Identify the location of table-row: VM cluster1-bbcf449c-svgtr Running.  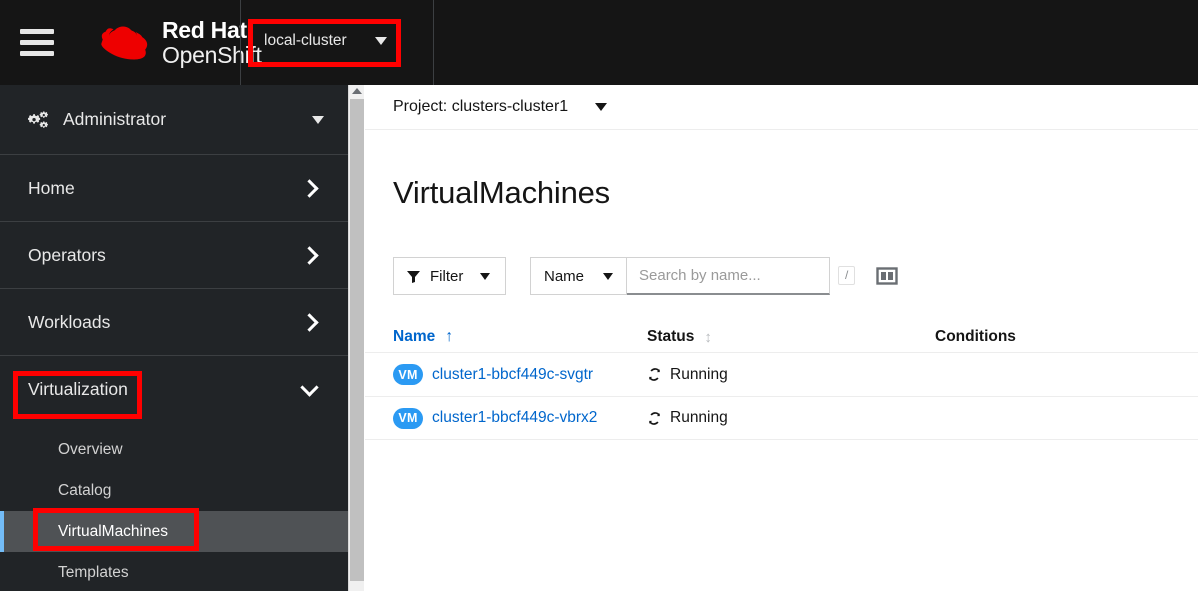
(781, 374).